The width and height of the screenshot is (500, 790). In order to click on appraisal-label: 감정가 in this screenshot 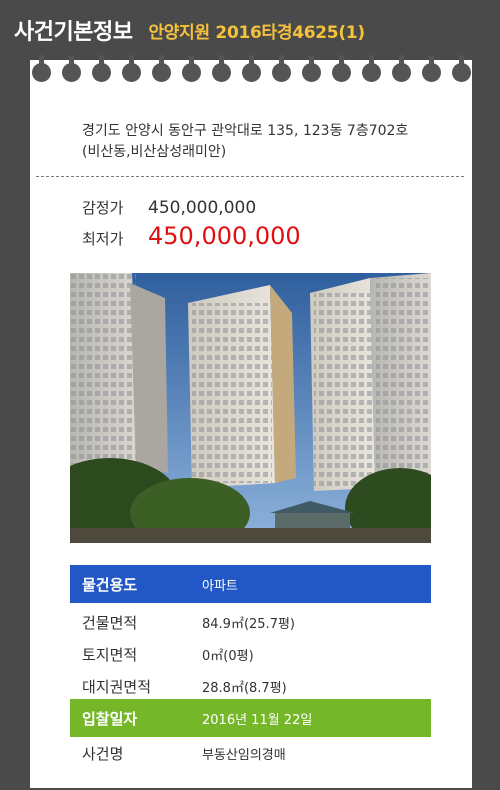, I will do `click(103, 208)`.